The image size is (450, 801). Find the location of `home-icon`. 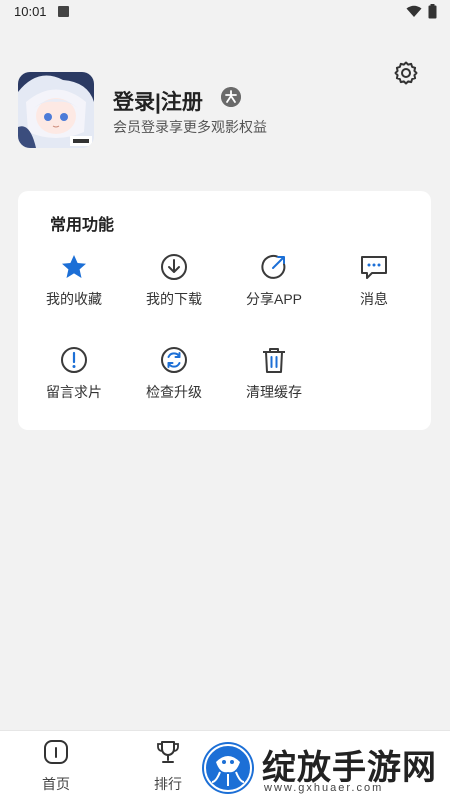

home-icon is located at coordinates (56, 752).